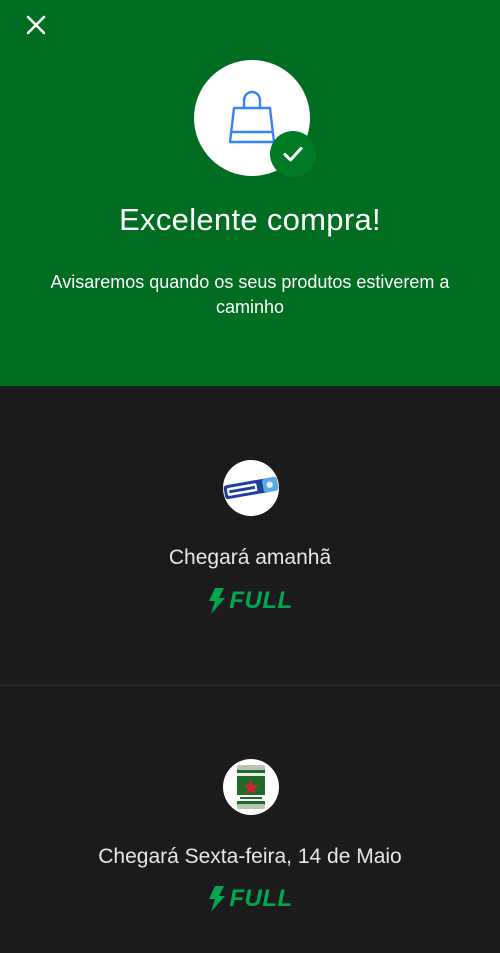 Image resolution: width=500 pixels, height=953 pixels. I want to click on check-icon, so click(293, 154).